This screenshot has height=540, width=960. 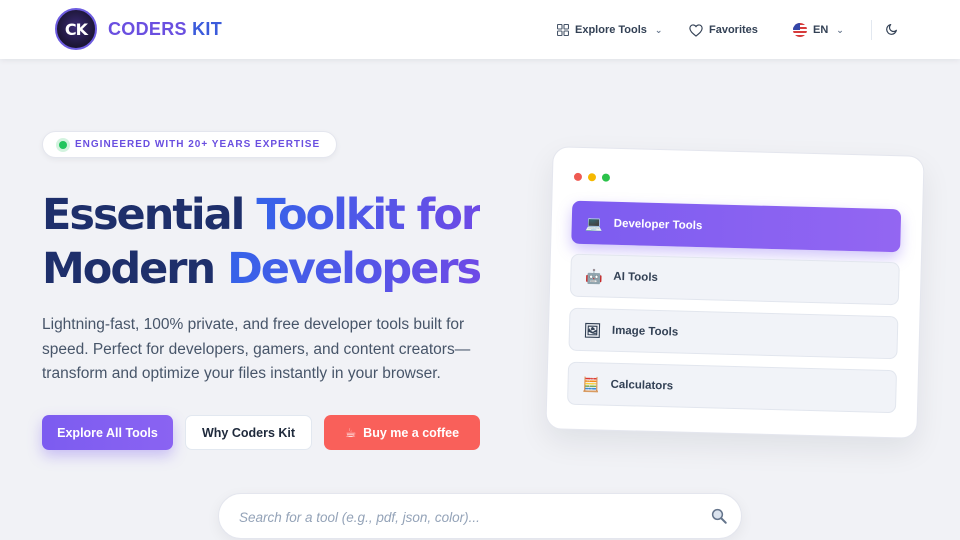 What do you see at coordinates (733, 30) in the screenshot?
I see `favorites-label: Favorites` at bounding box center [733, 30].